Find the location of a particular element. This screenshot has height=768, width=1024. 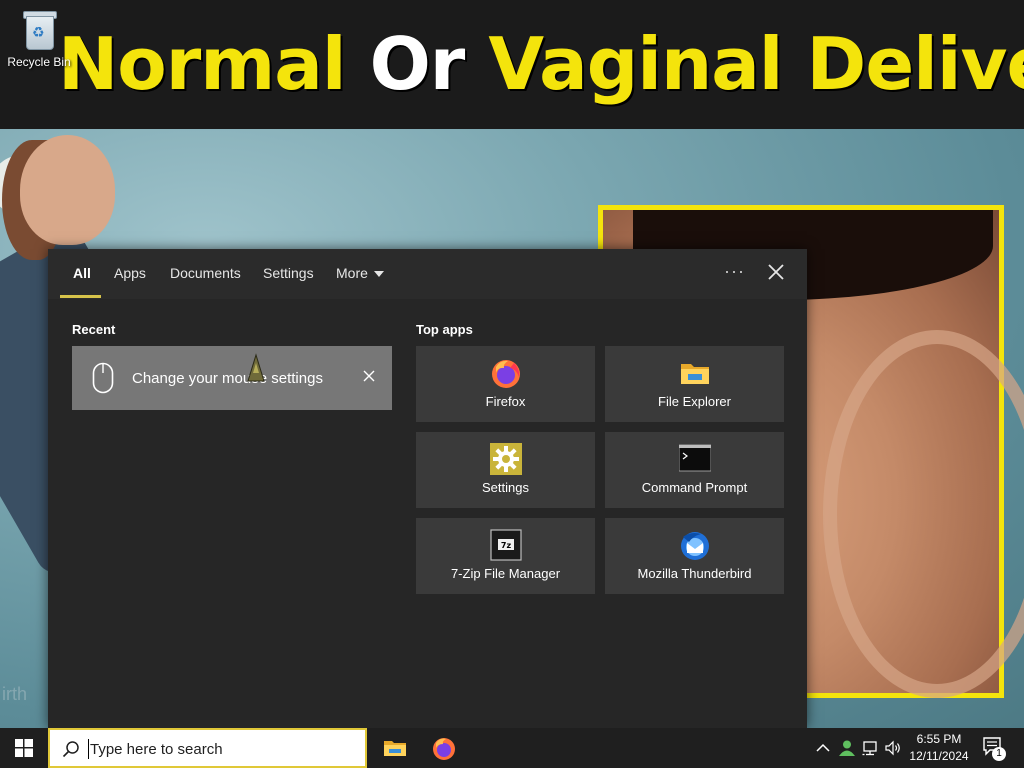

remove-recent-close-icon is located at coordinates (369, 376).